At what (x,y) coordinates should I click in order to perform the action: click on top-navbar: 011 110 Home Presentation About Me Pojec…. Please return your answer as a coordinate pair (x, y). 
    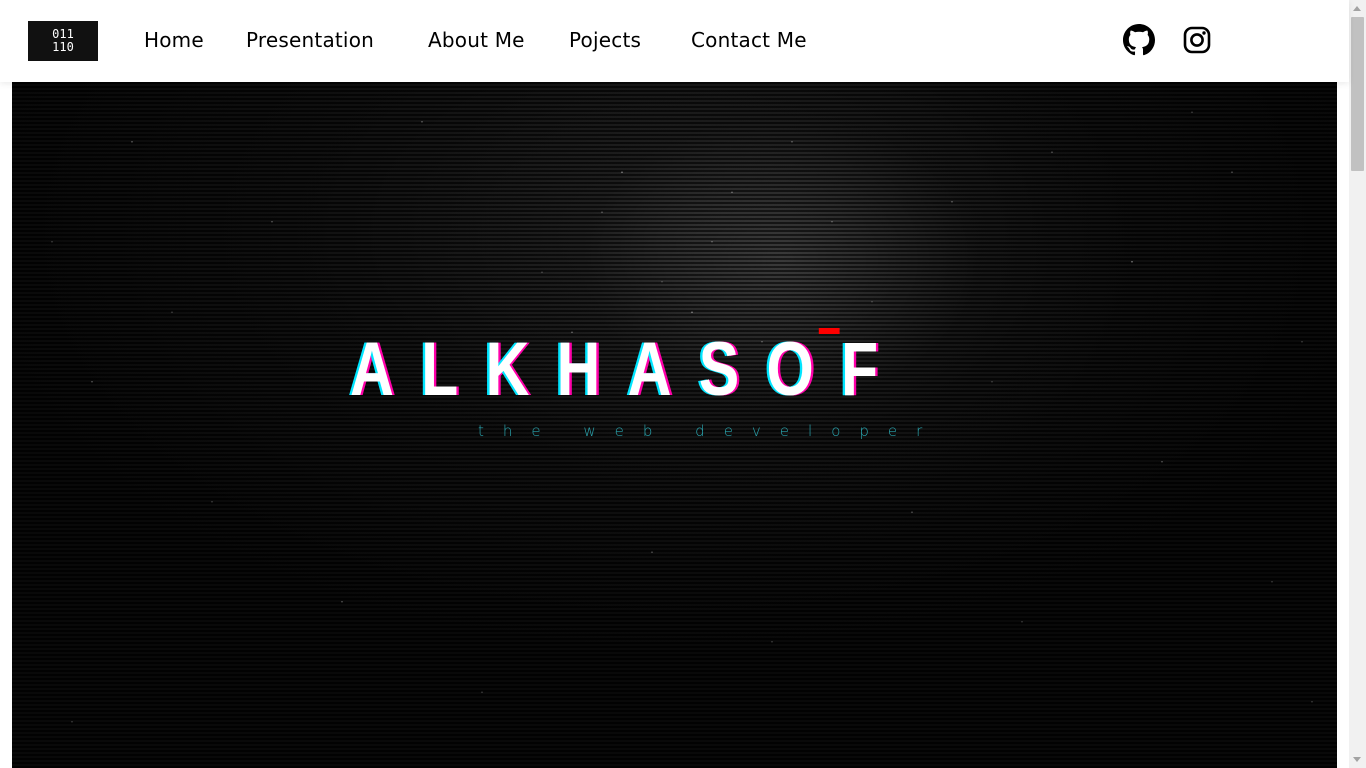
    Looking at the image, I should click on (674, 41).